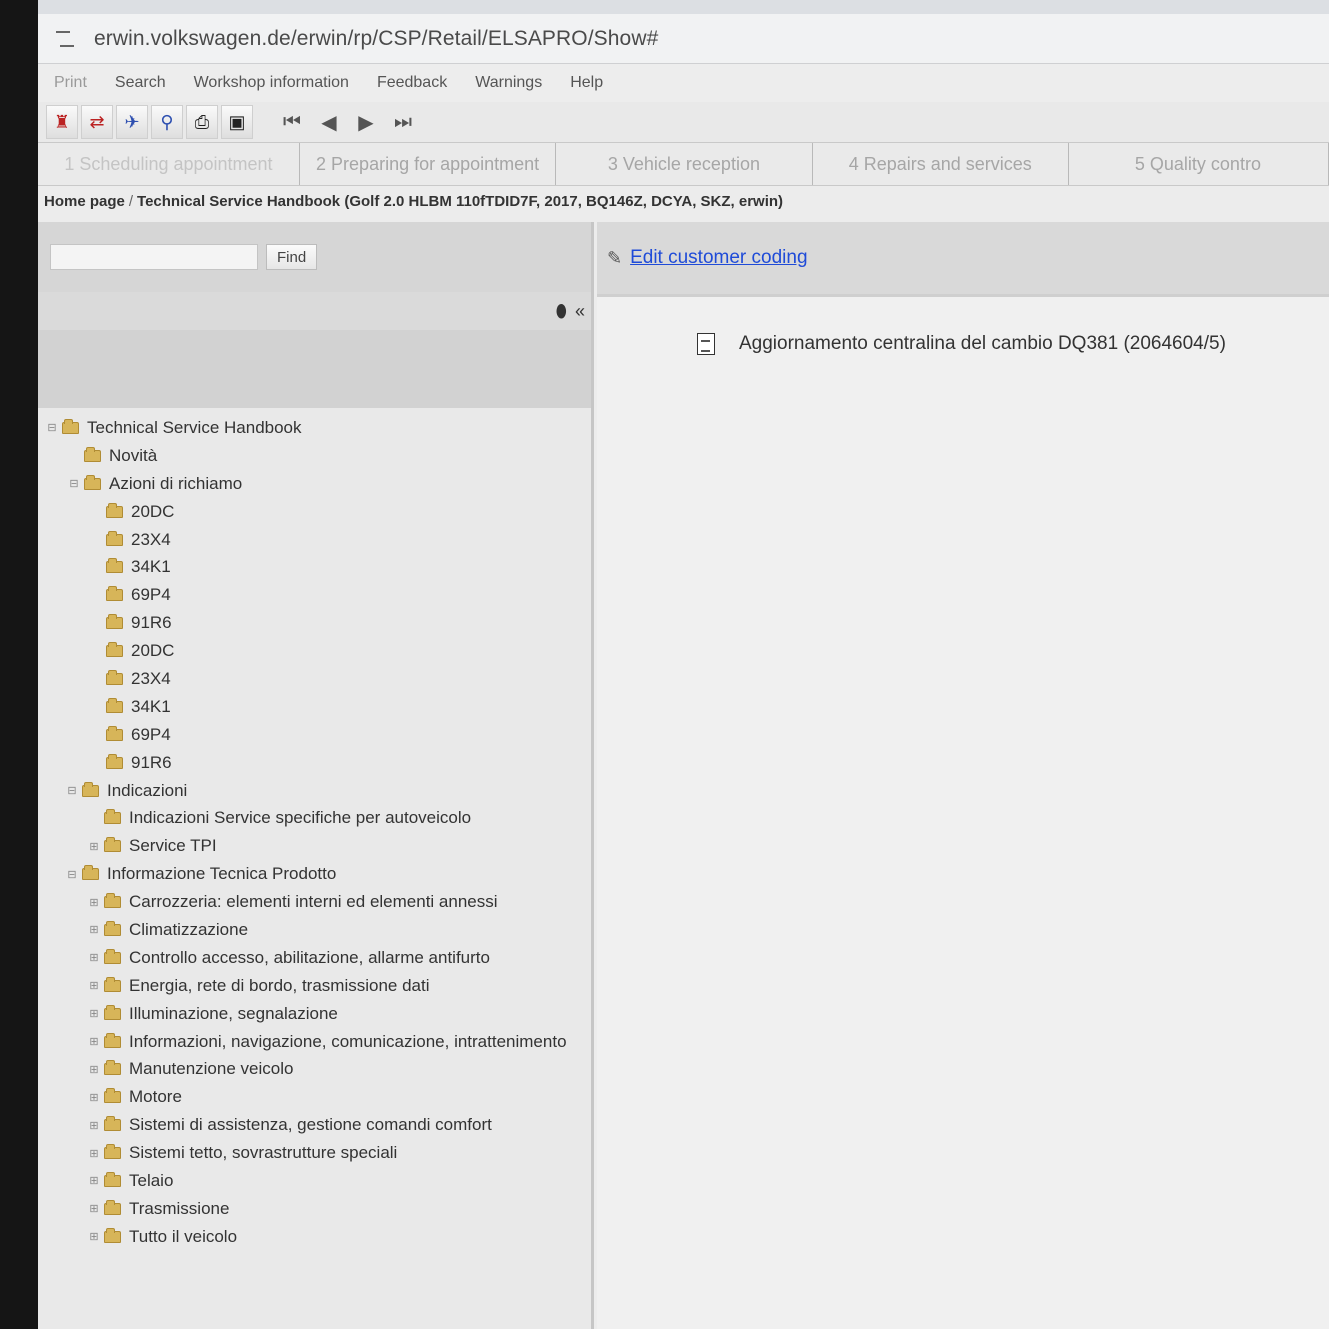 This screenshot has height=1329, width=1329. Describe the element at coordinates (718, 258) in the screenshot. I see `edit-customer-coding-link: Edit customer coding` at that location.